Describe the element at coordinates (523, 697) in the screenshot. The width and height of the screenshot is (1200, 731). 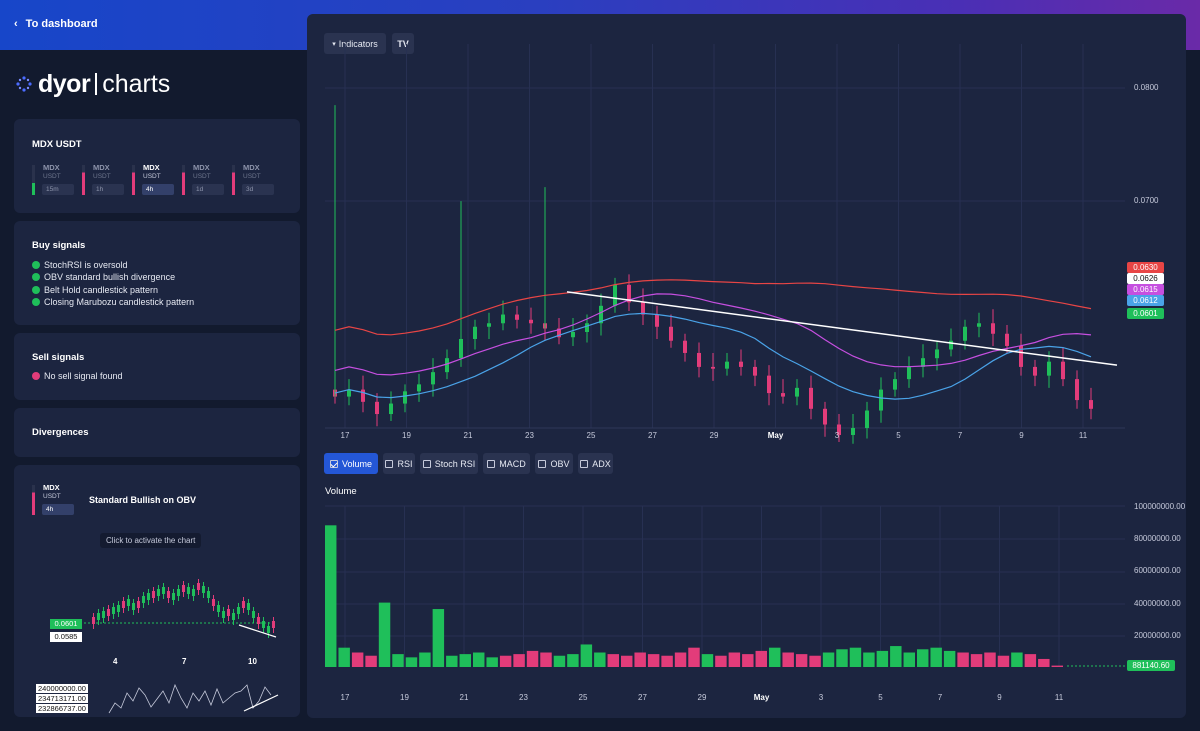
I see `volume-x-tick: 23` at that location.